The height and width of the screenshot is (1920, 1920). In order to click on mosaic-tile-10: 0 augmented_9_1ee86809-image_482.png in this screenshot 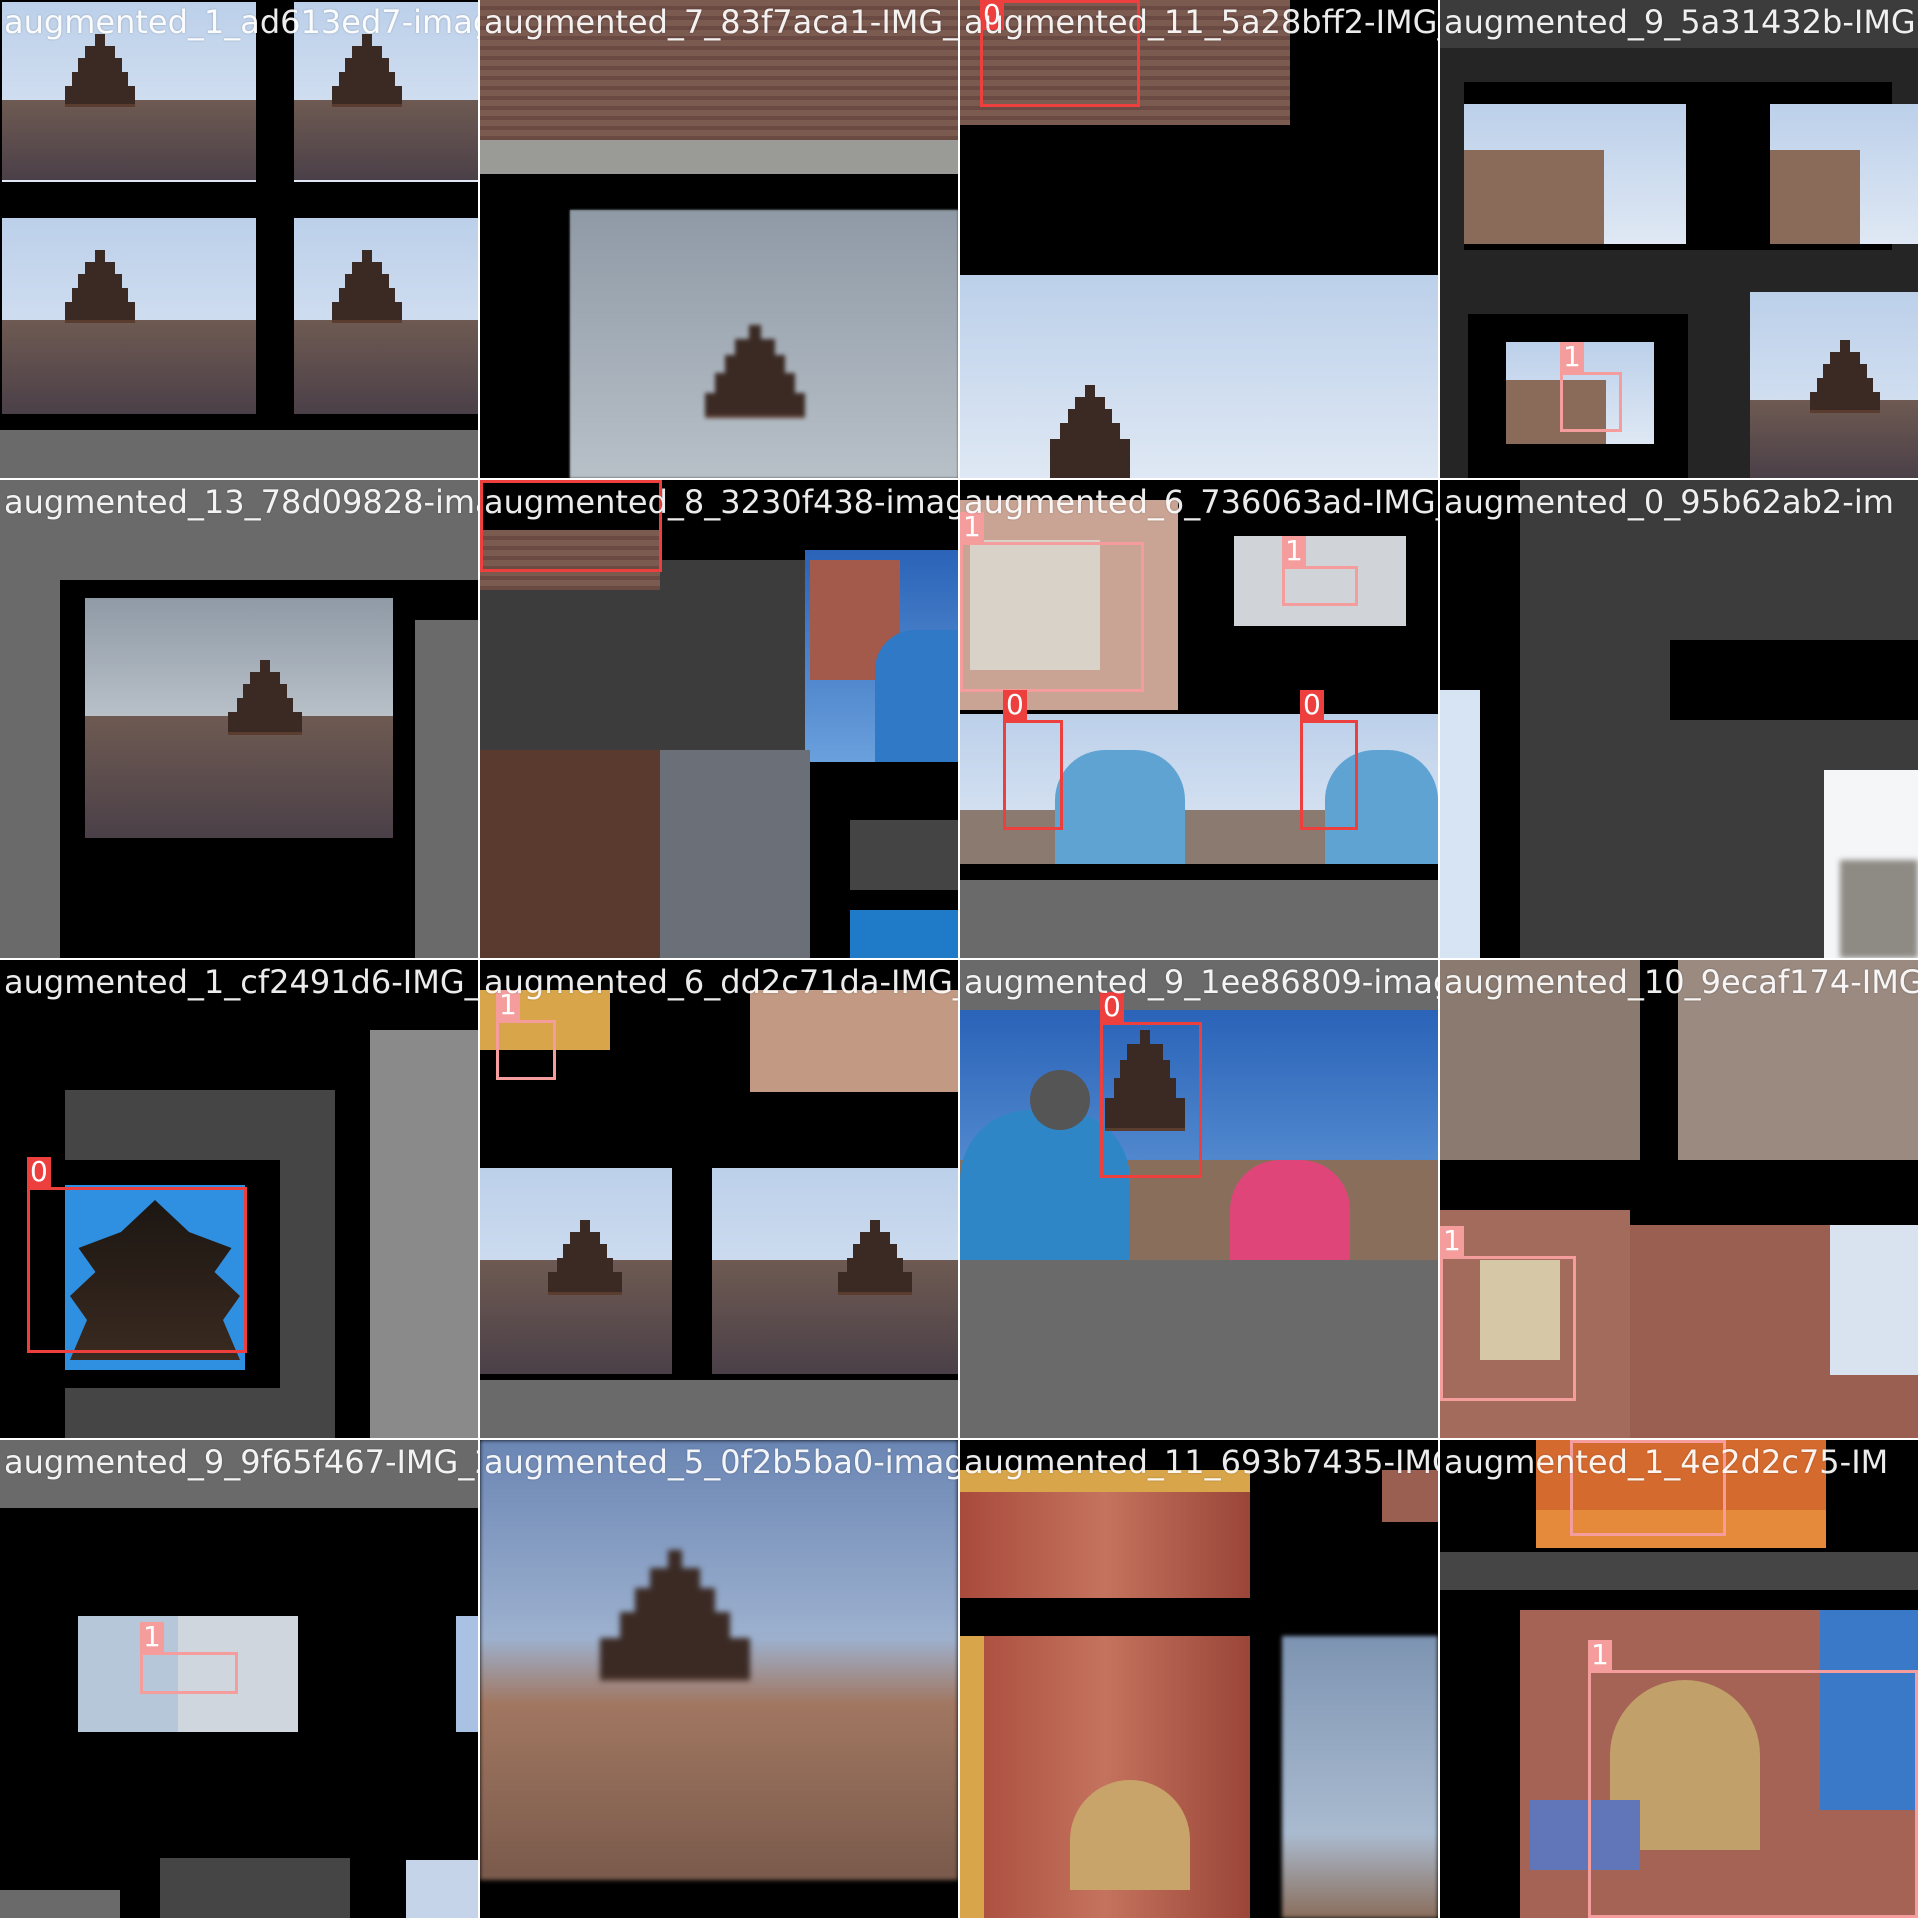, I will do `click(1199, 1199)`.